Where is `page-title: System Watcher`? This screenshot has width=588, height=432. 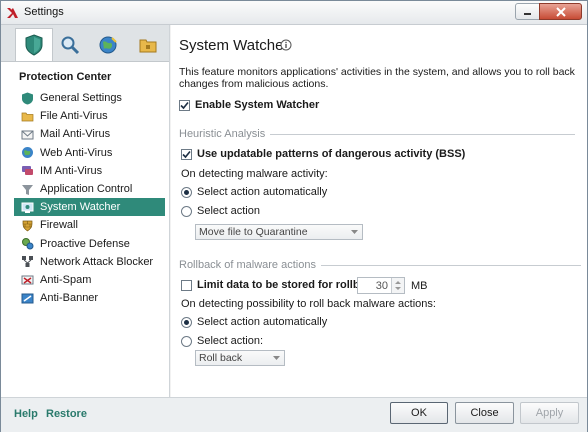 page-title: System Watcher is located at coordinates (234, 45).